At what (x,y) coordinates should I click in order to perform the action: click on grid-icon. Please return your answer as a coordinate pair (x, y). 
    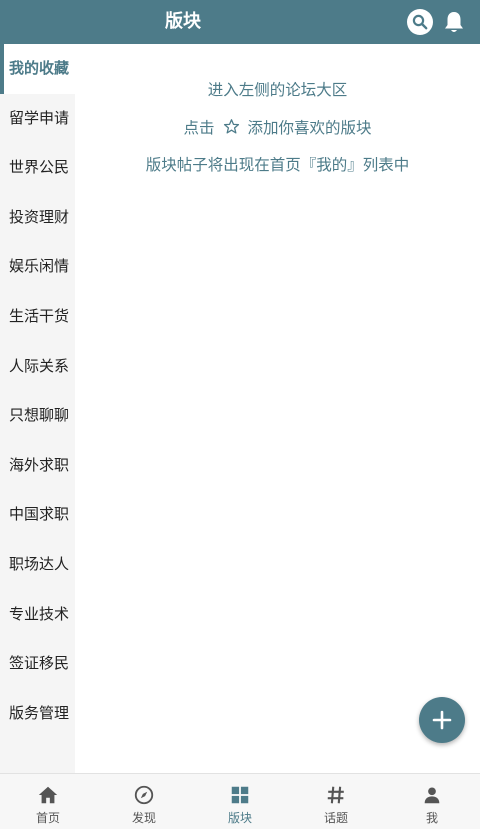
    Looking at the image, I should click on (240, 795).